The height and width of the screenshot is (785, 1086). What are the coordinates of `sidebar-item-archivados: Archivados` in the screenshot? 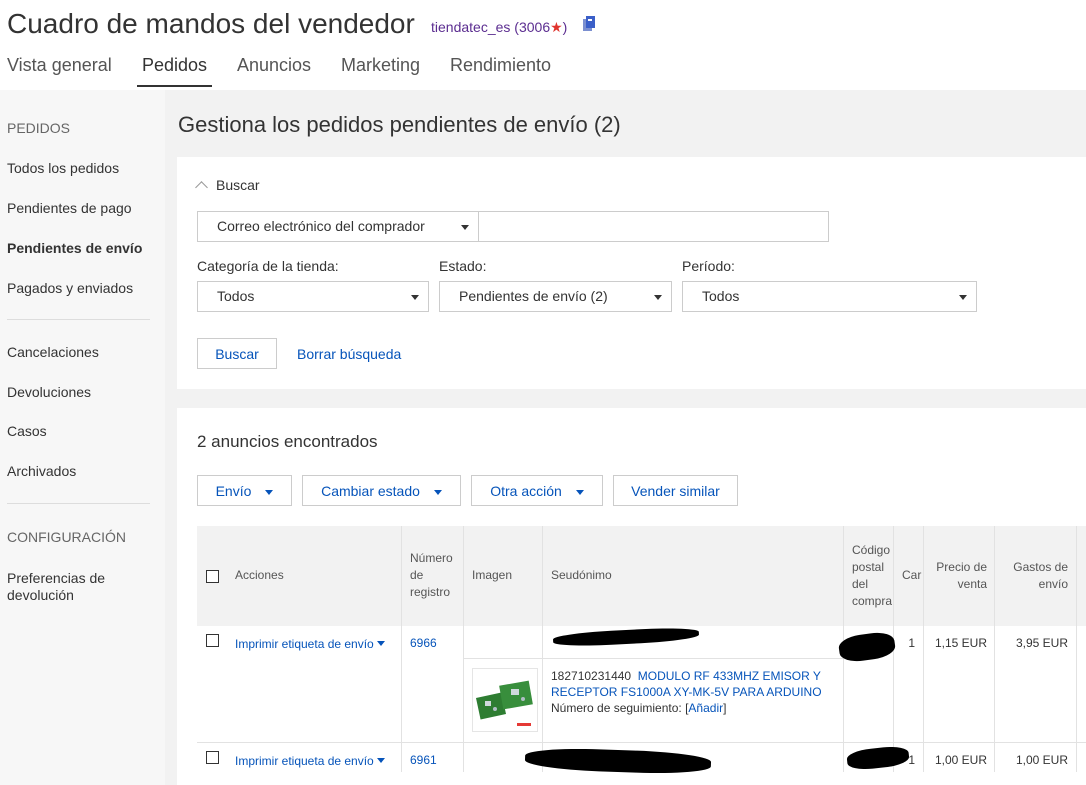 It's located at (41, 471).